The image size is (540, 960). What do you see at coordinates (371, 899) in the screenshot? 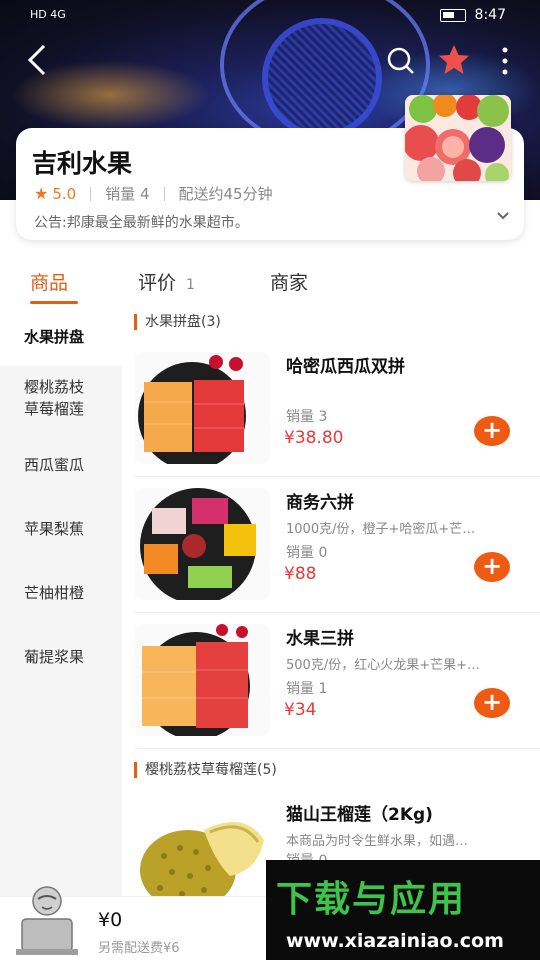
I see `watermark-title: 下载与应用` at bounding box center [371, 899].